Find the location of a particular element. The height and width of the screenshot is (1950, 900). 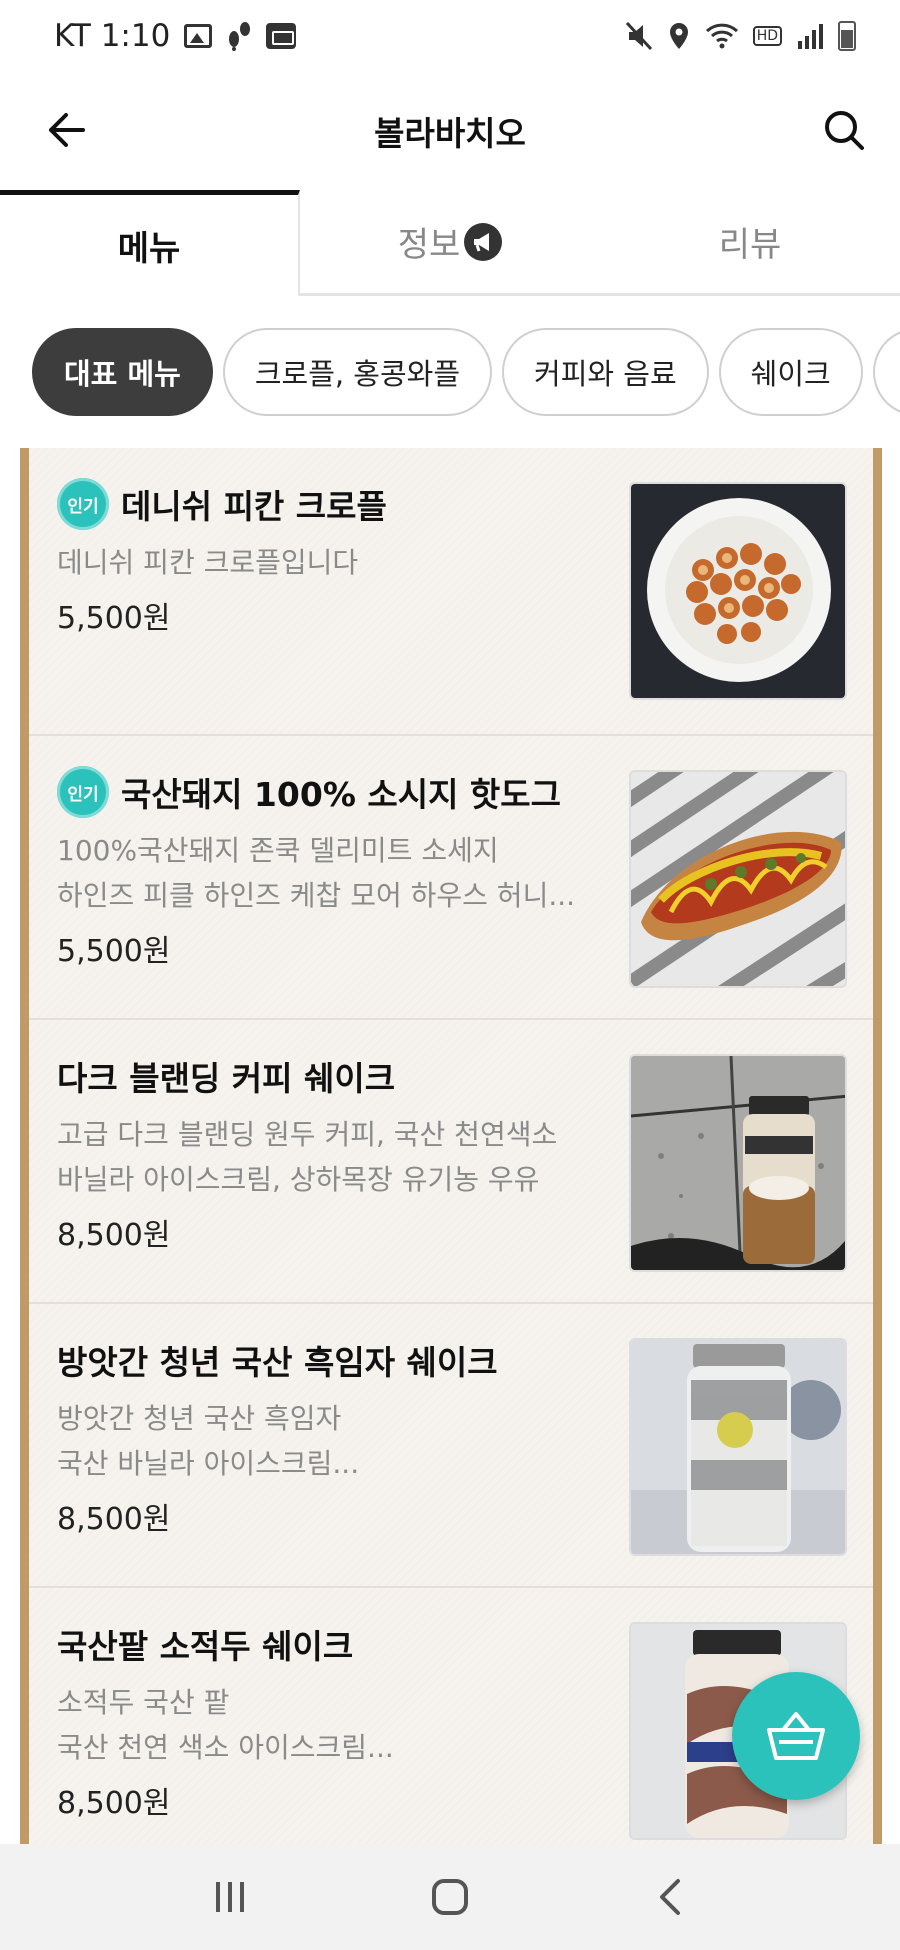

menu-item-title-row: 다크 블랜딩 커피 쉐이크 is located at coordinates (337, 1076).